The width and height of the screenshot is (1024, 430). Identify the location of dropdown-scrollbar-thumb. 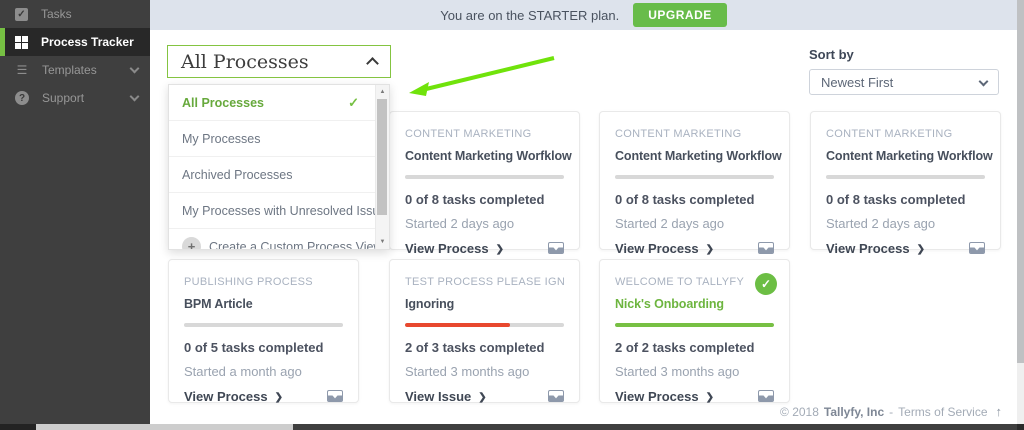
(382, 157).